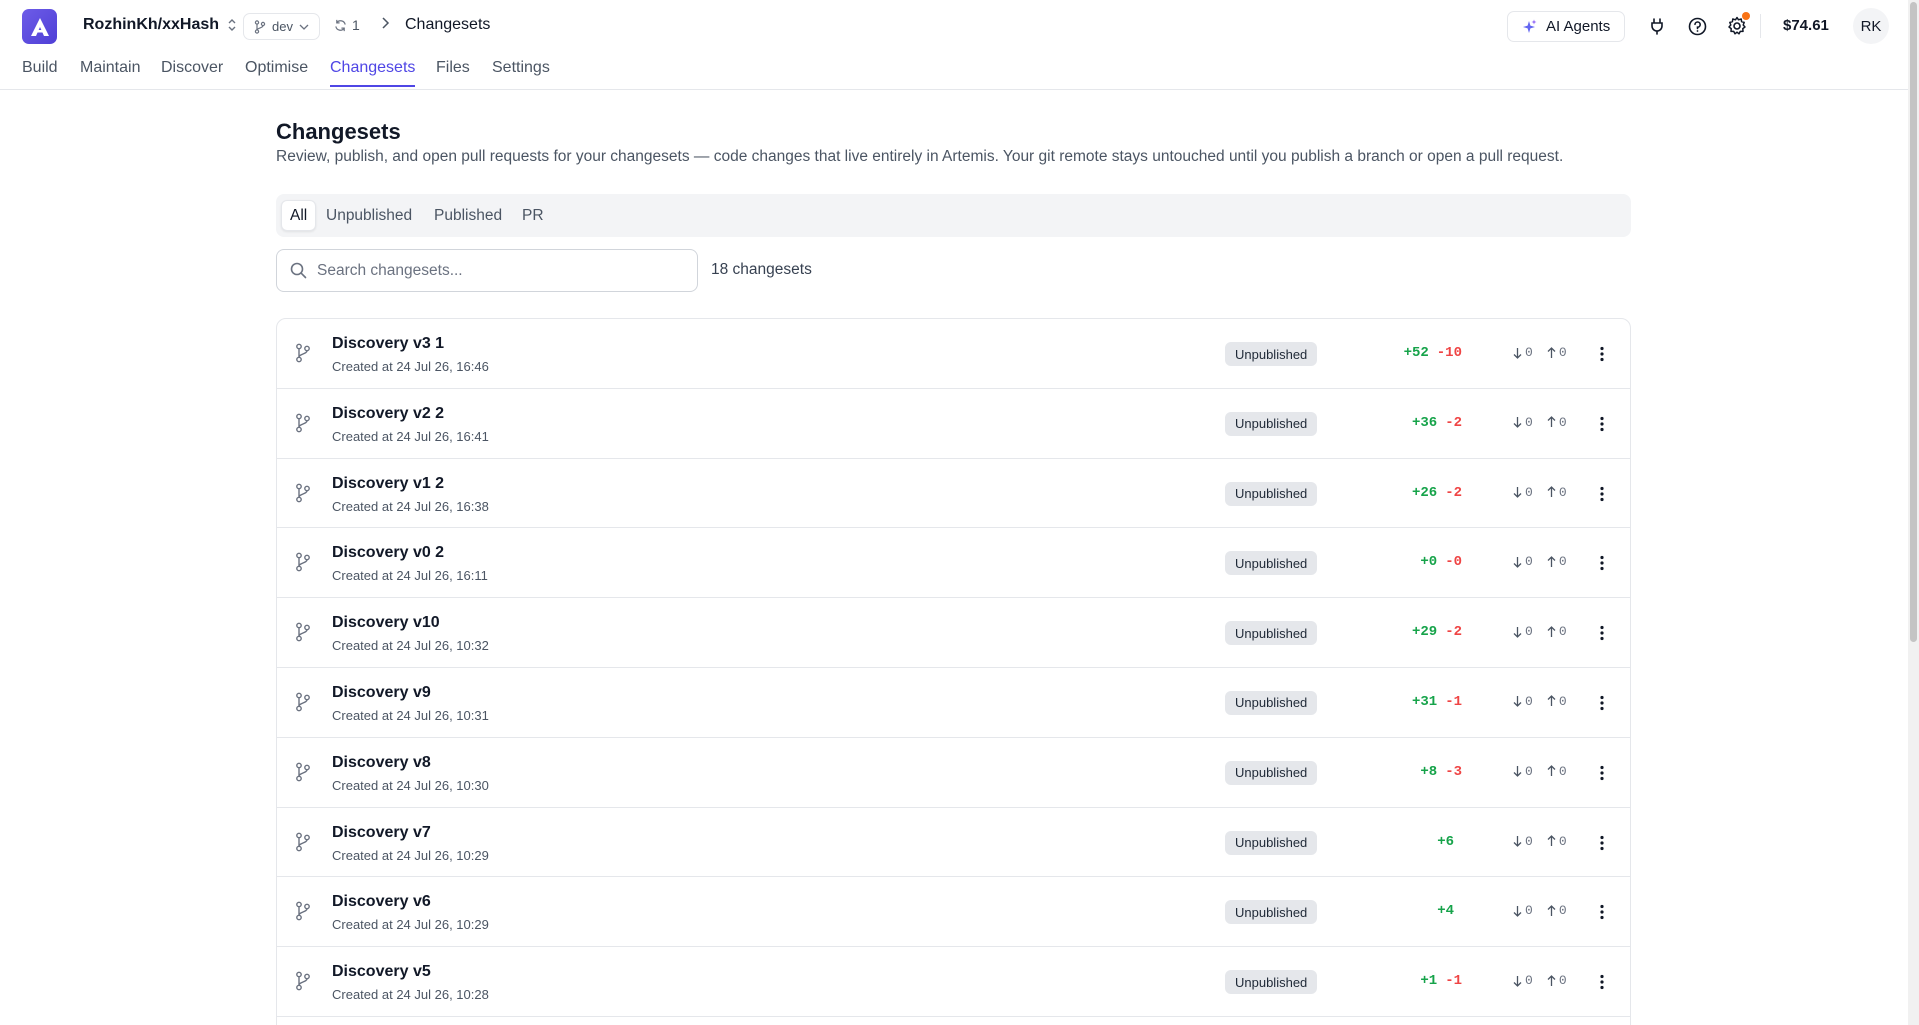 This screenshot has height=1025, width=1919. What do you see at coordinates (1429, 981) in the screenshot?
I see `lines-added: +1` at bounding box center [1429, 981].